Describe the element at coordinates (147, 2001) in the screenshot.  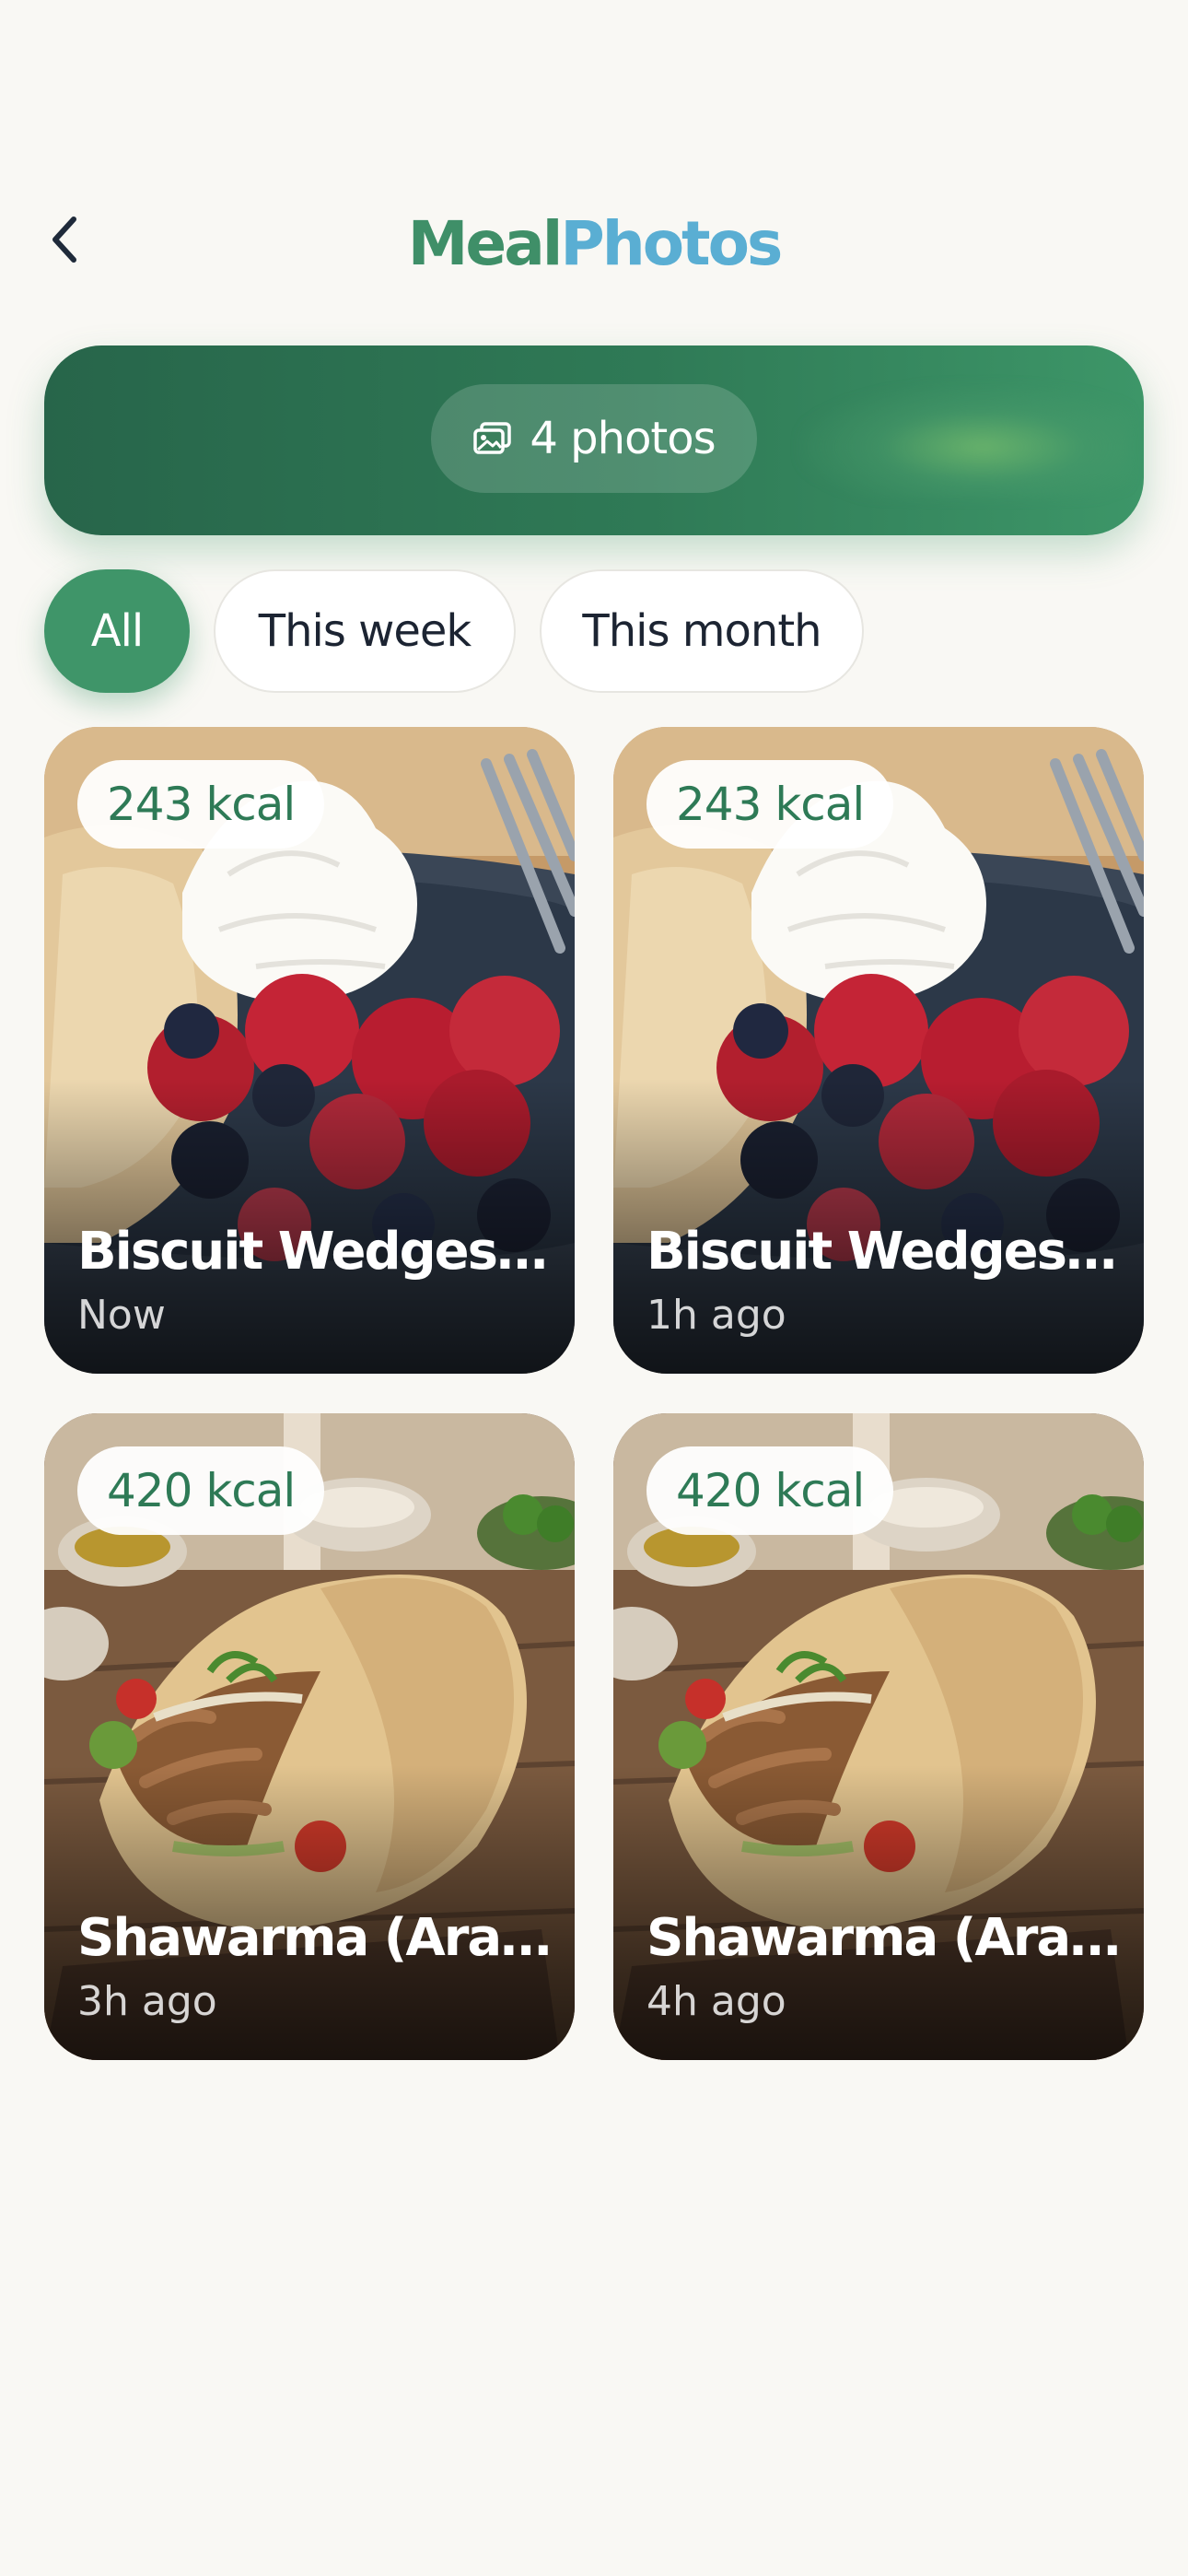
I see `meal-time: 3h ago` at that location.